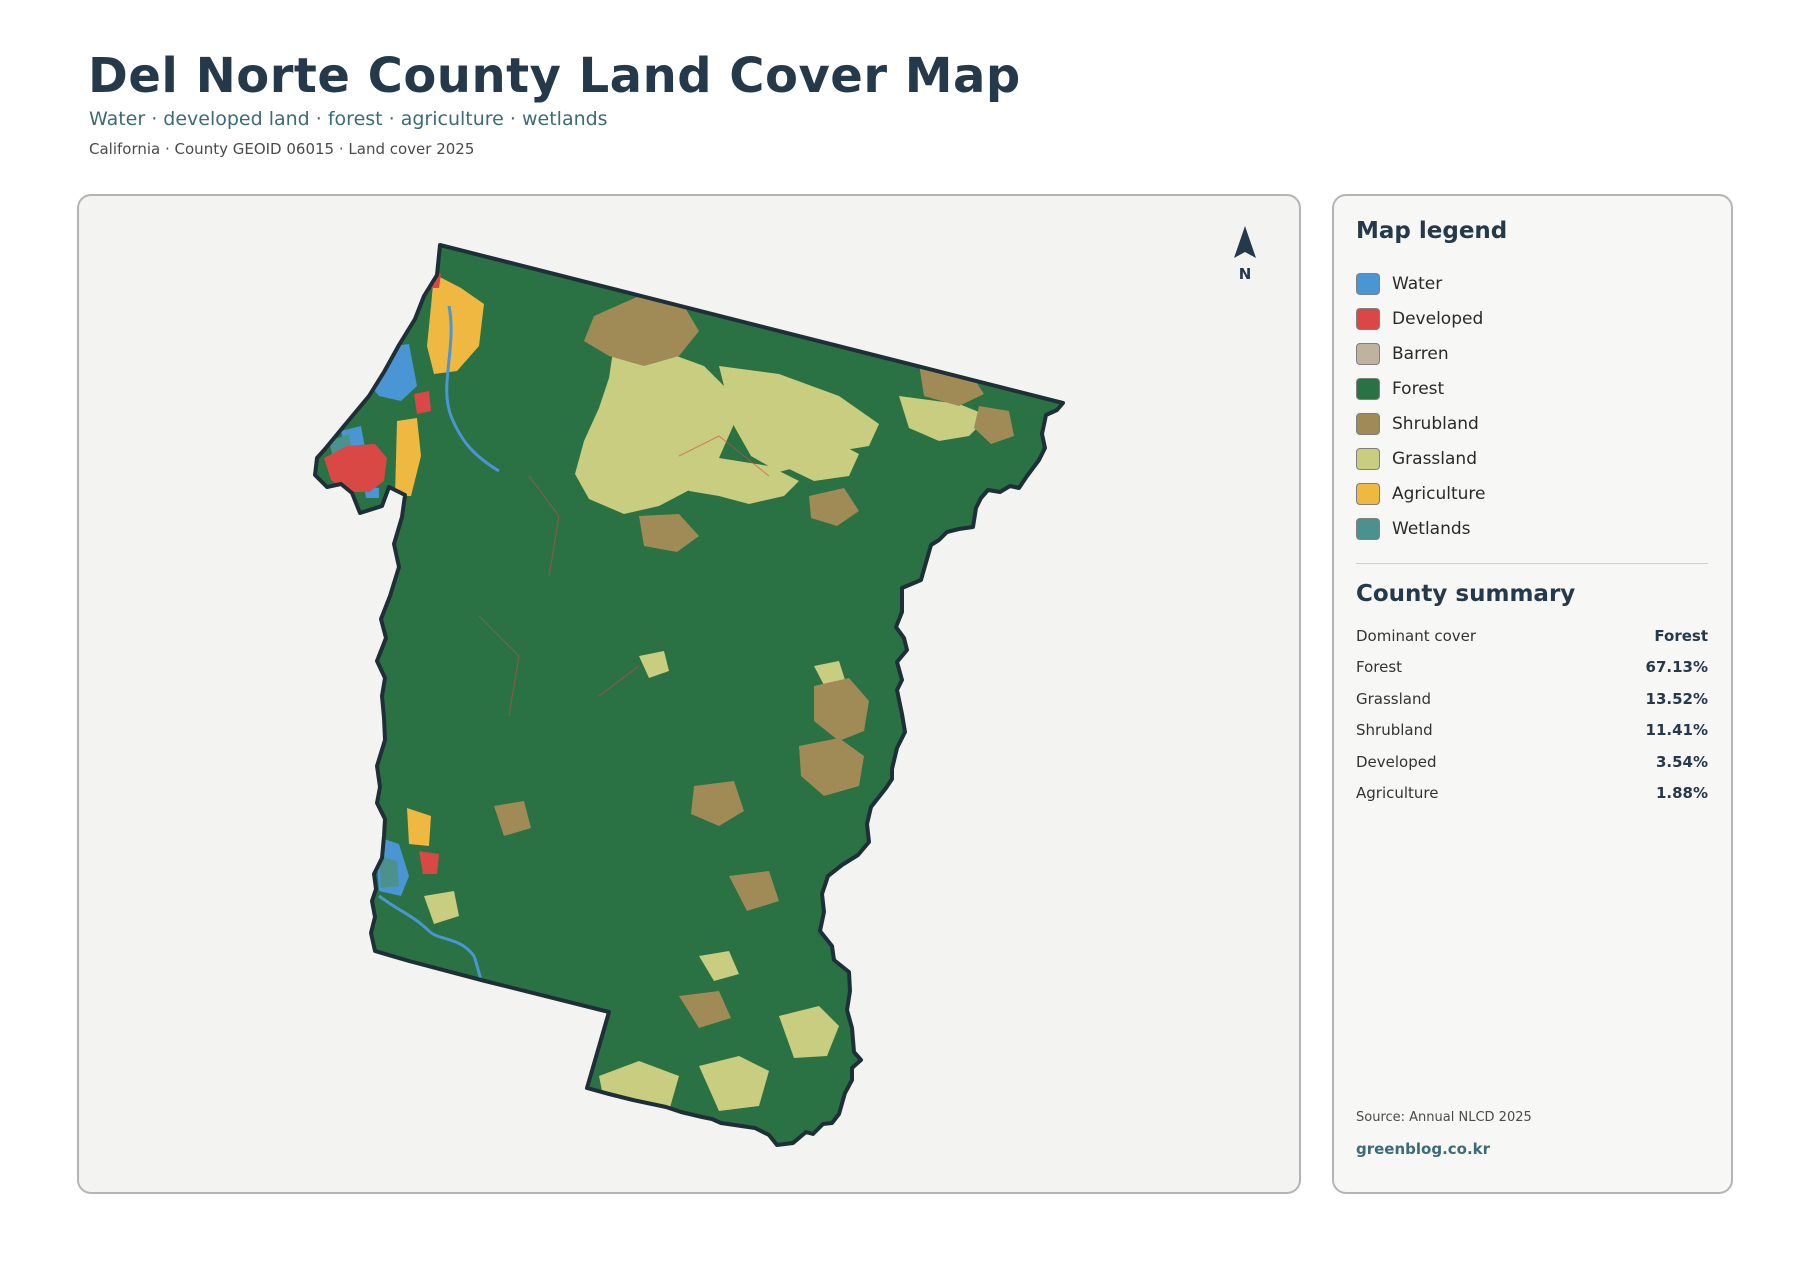 The width and height of the screenshot is (1800, 1273). I want to click on barren-swatch, so click(1368, 353).